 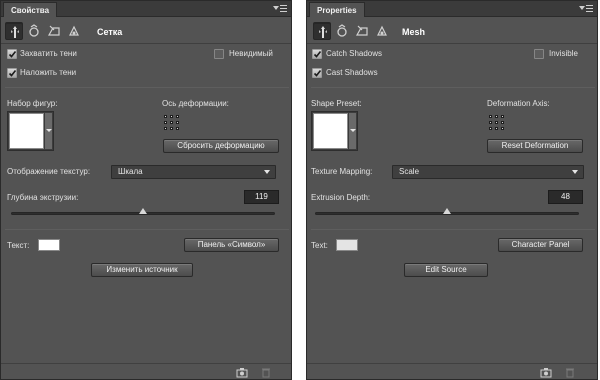 What do you see at coordinates (18, 245) in the screenshot?
I see `text-label: Текст:` at bounding box center [18, 245].